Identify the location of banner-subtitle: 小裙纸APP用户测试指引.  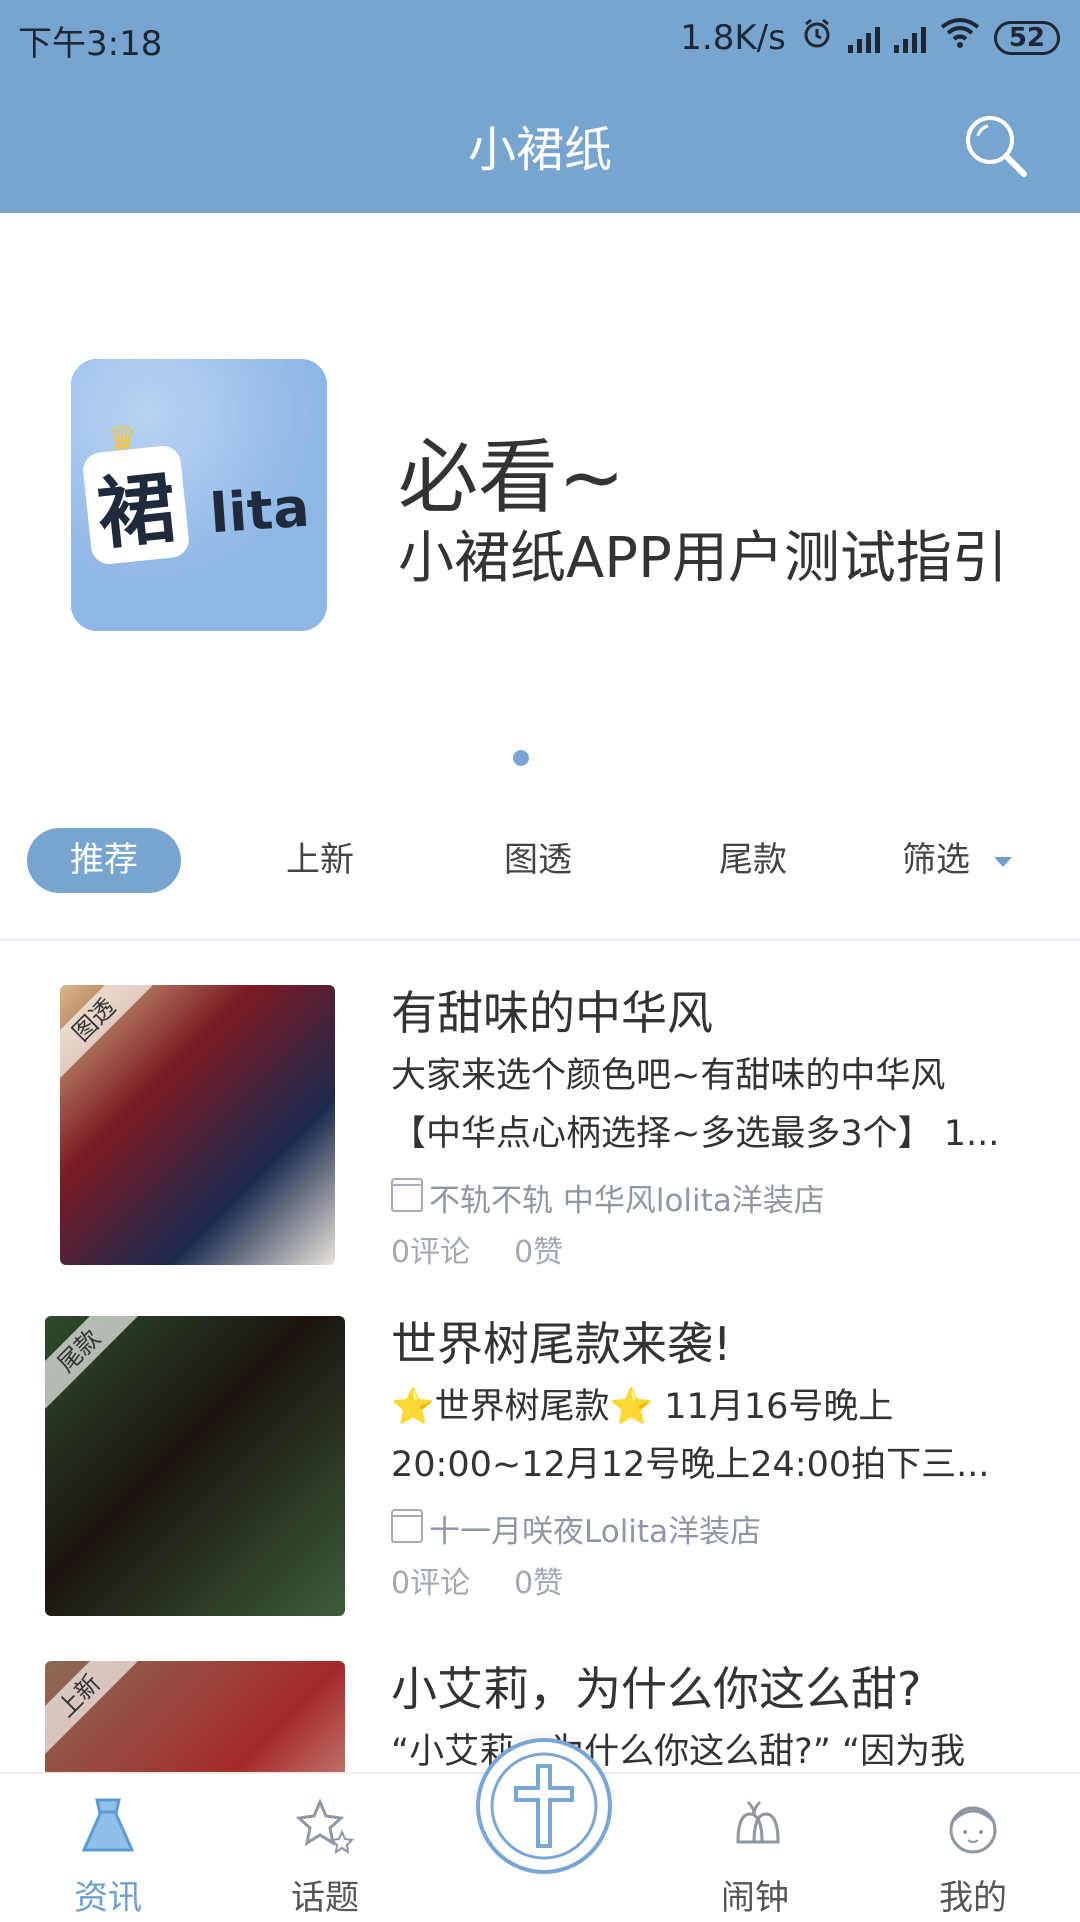
(703, 558).